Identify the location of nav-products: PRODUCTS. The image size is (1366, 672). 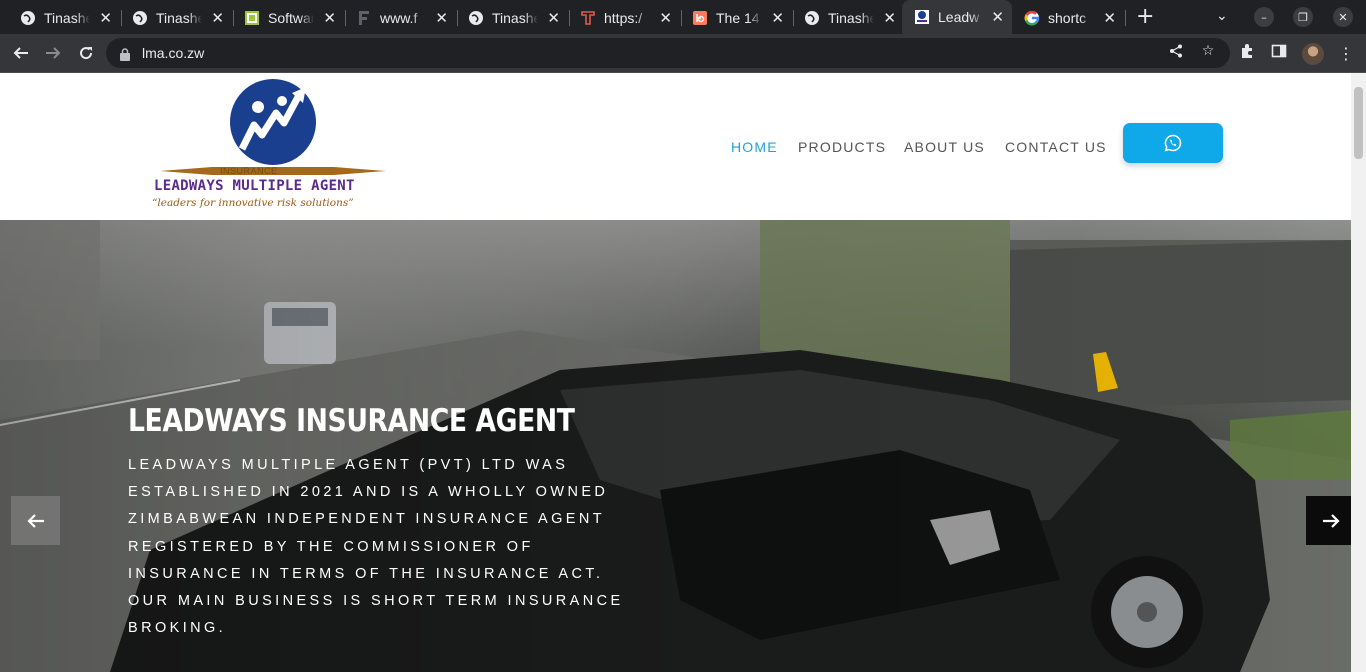
(842, 147).